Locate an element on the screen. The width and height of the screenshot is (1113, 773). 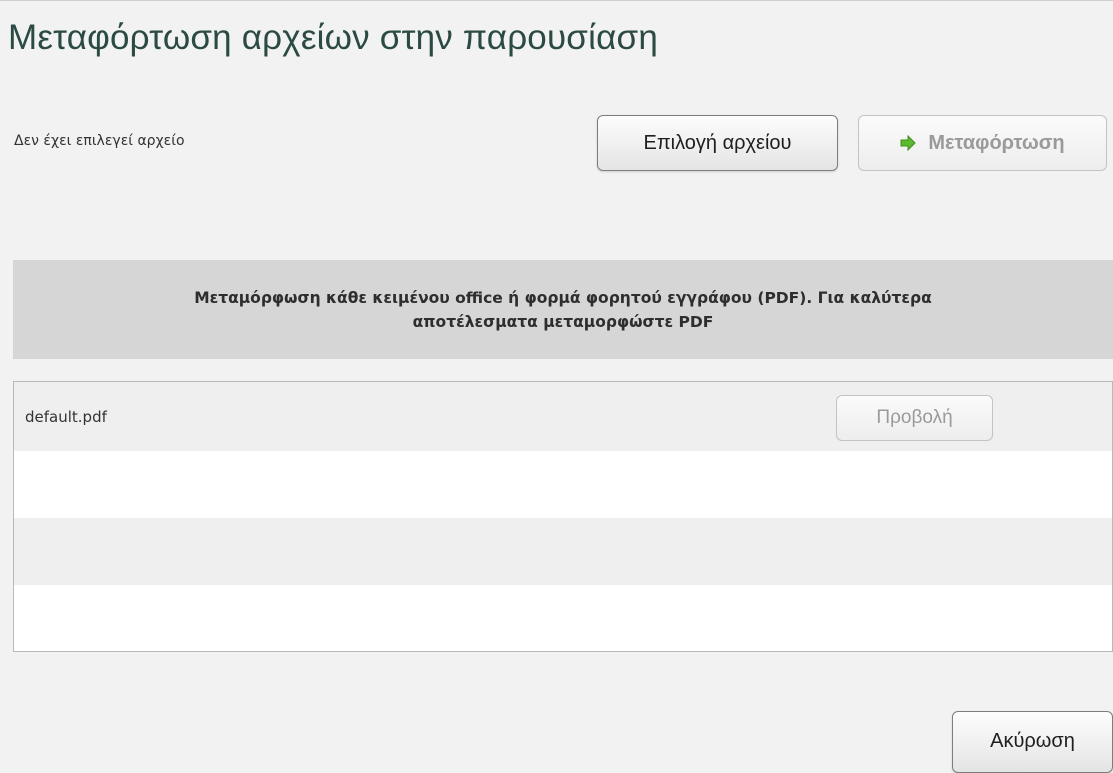
cancel-button: Ακύρωση is located at coordinates (1032, 742).